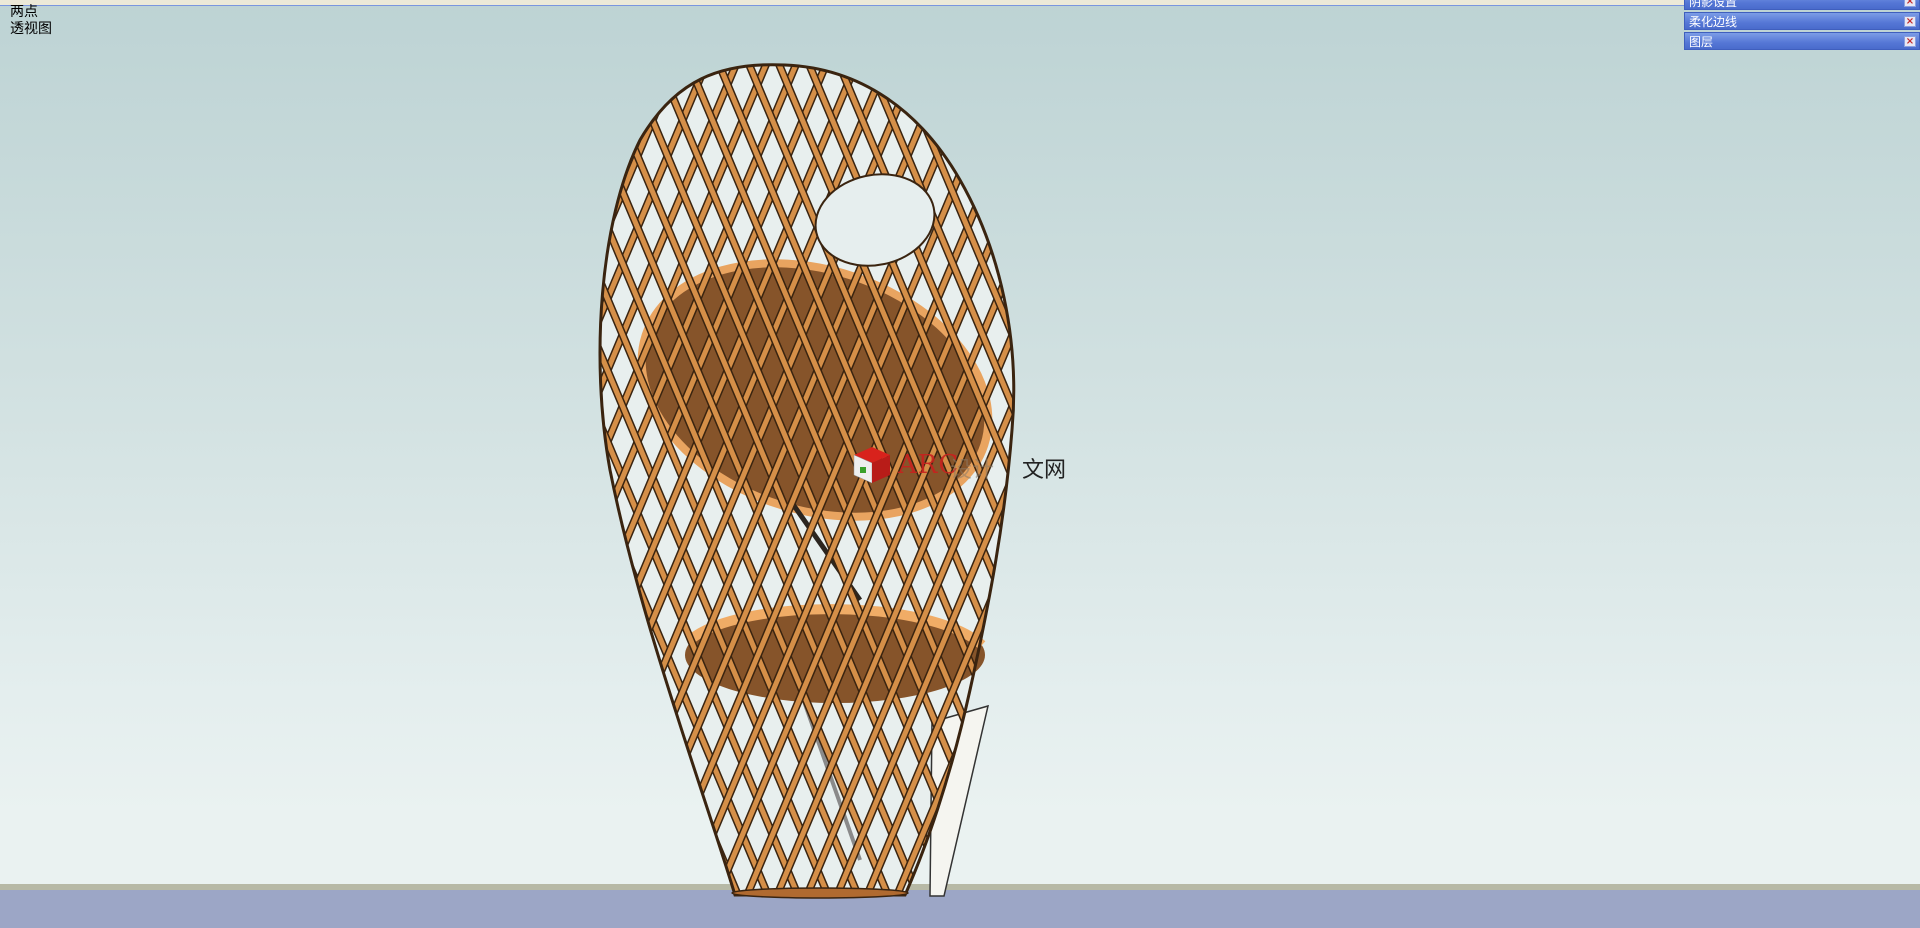 This screenshot has width=1920, height=928. What do you see at coordinates (820, 893) in the screenshot?
I see `base-ring` at bounding box center [820, 893].